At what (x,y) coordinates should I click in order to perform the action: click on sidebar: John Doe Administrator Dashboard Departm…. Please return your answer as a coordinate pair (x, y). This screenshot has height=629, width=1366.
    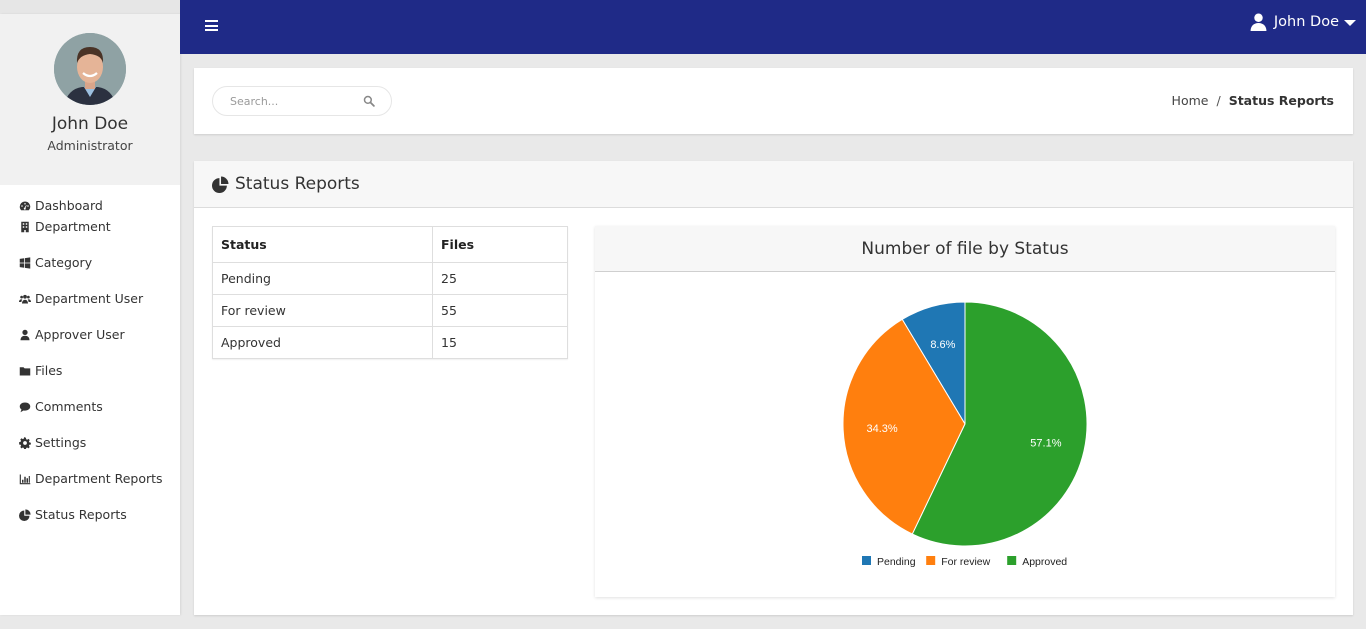
    Looking at the image, I should click on (90, 314).